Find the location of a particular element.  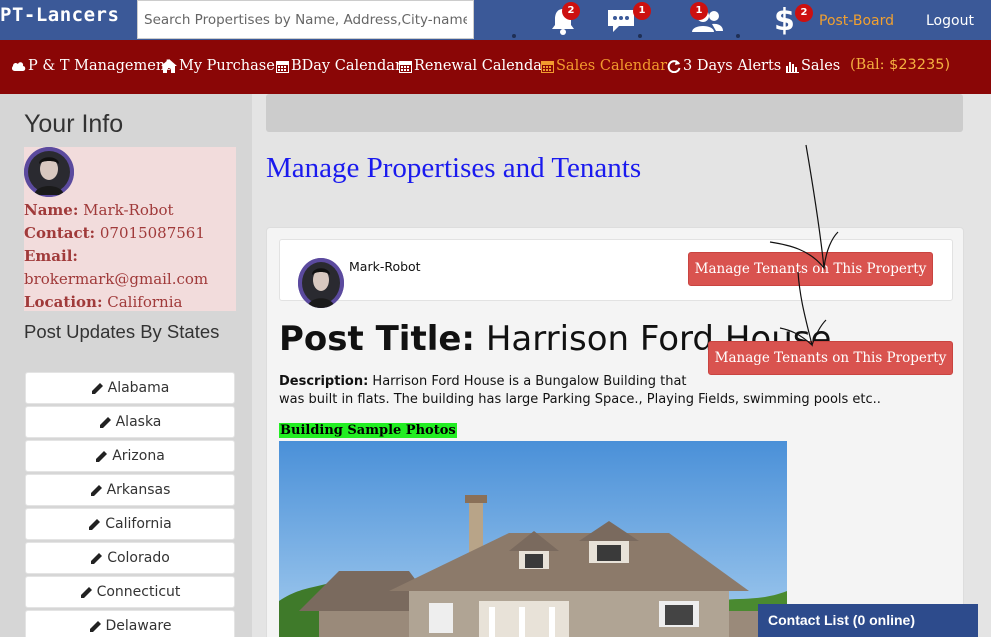

post-updates-title: Post Updates By States is located at coordinates (122, 331).